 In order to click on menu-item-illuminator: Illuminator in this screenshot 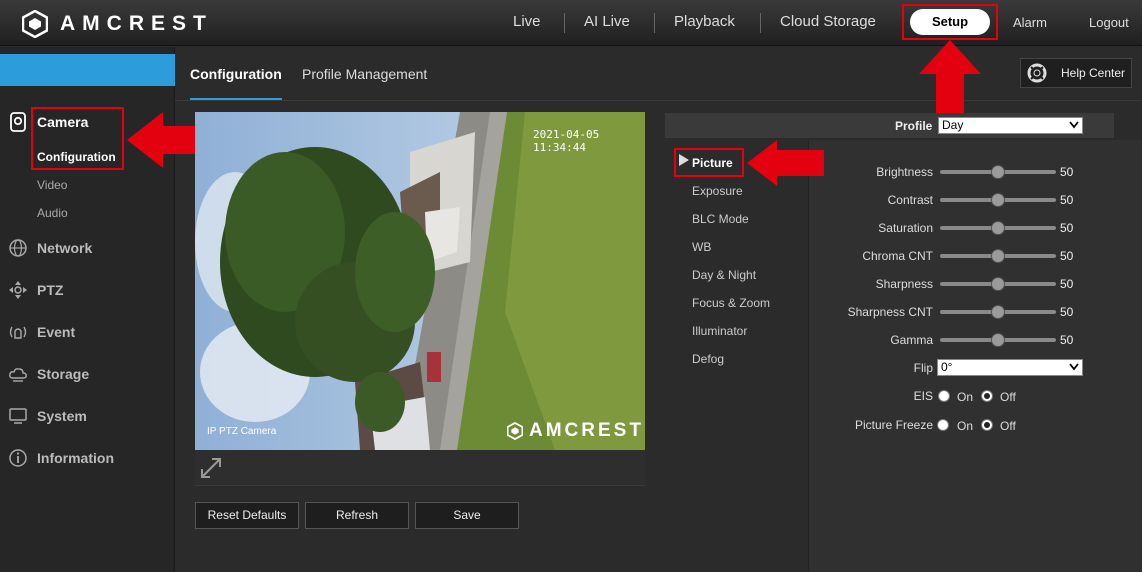, I will do `click(719, 331)`.